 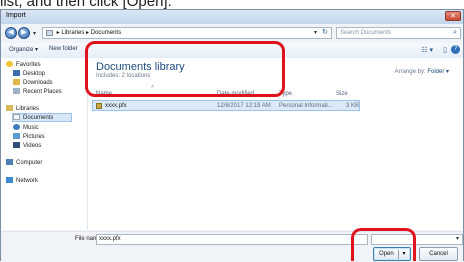 I want to click on views-icon: ☷ ▾, so click(x=427, y=50).